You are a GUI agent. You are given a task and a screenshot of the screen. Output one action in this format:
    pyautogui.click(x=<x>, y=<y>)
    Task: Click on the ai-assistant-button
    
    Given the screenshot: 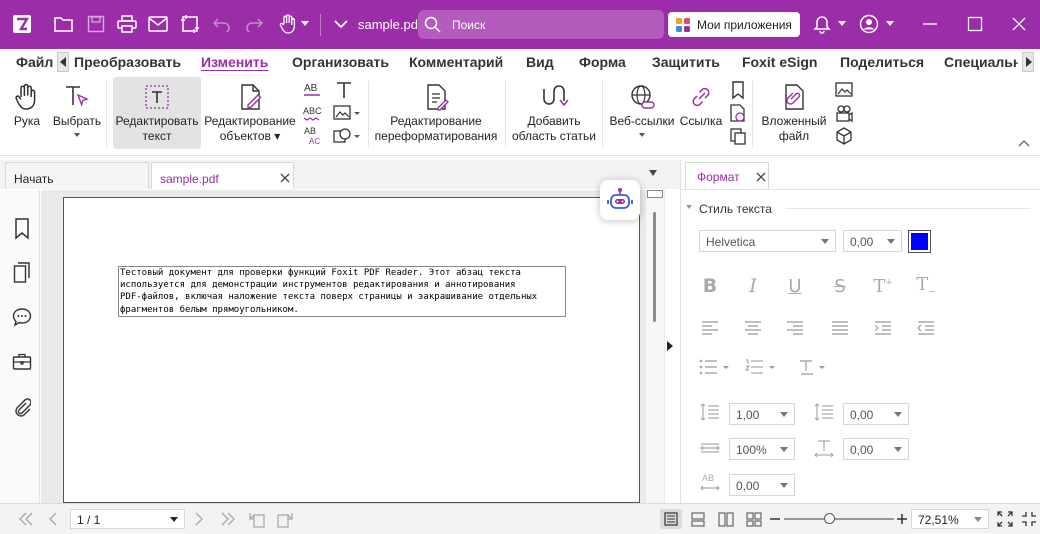 What is the action you would take?
    pyautogui.click(x=620, y=200)
    